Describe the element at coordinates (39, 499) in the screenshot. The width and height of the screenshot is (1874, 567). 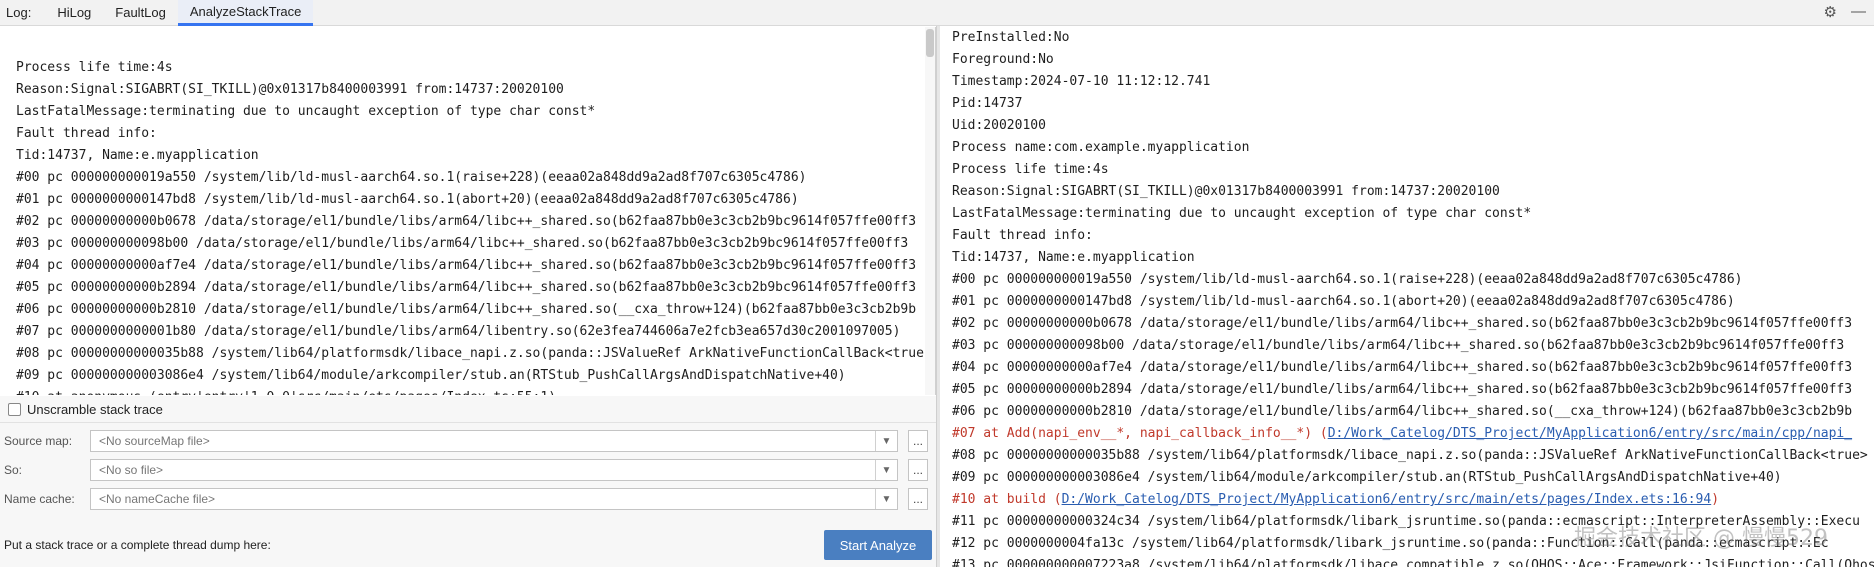
I see `name-cache-label: Name cache:` at that location.